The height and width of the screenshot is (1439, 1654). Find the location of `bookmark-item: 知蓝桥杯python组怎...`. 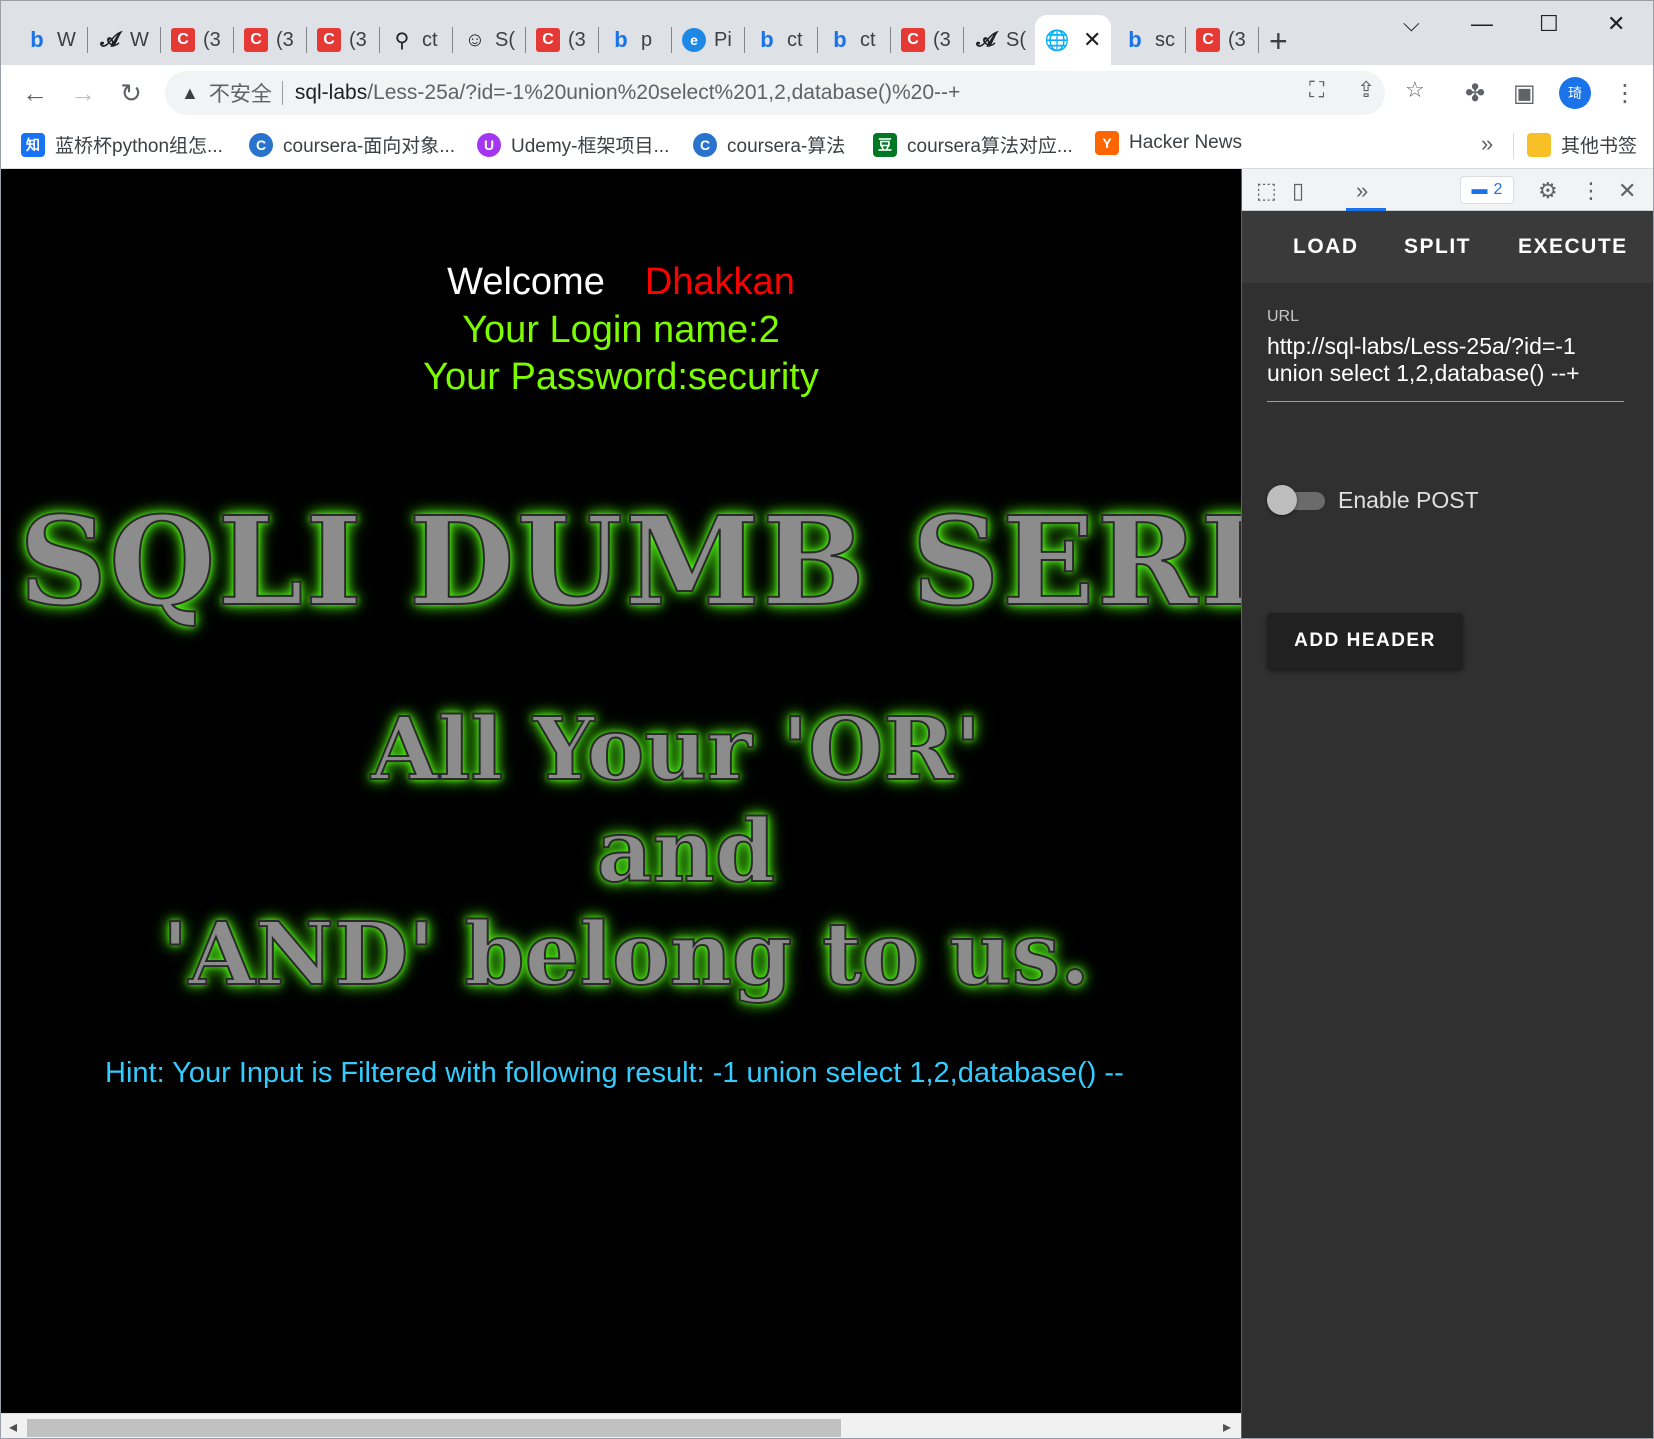

bookmark-item: 知蓝桥杯python组怎... is located at coordinates (122, 144).